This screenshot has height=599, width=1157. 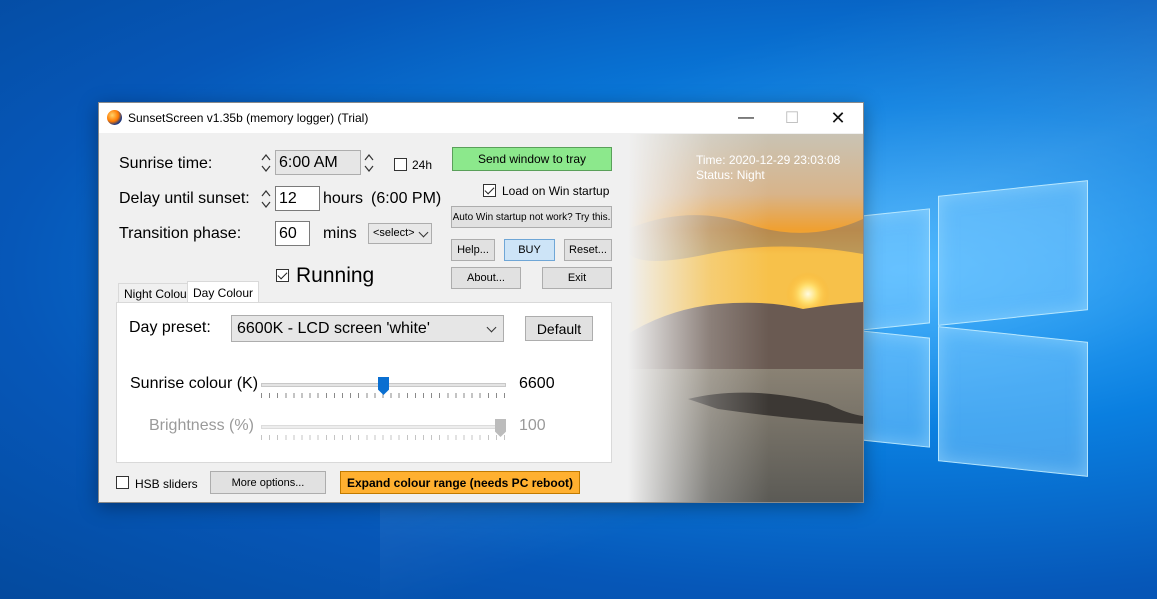 What do you see at coordinates (383, 427) in the screenshot?
I see `slider-track` at bounding box center [383, 427].